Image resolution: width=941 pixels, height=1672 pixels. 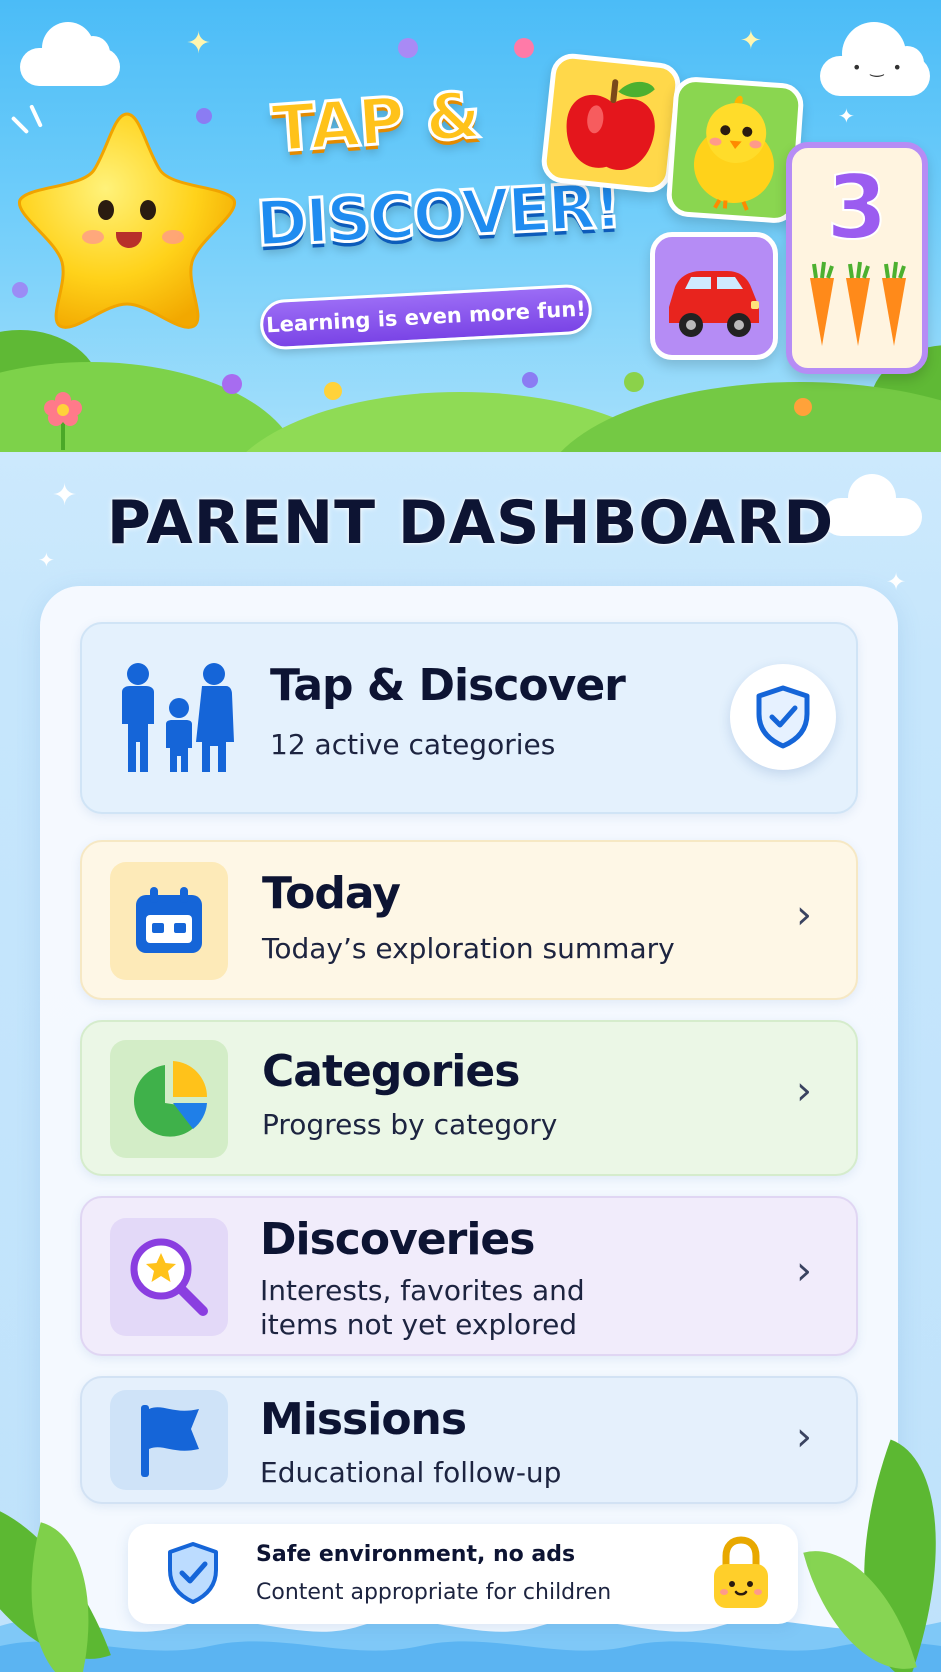 I want to click on calendar-icon-box, so click(x=169, y=921).